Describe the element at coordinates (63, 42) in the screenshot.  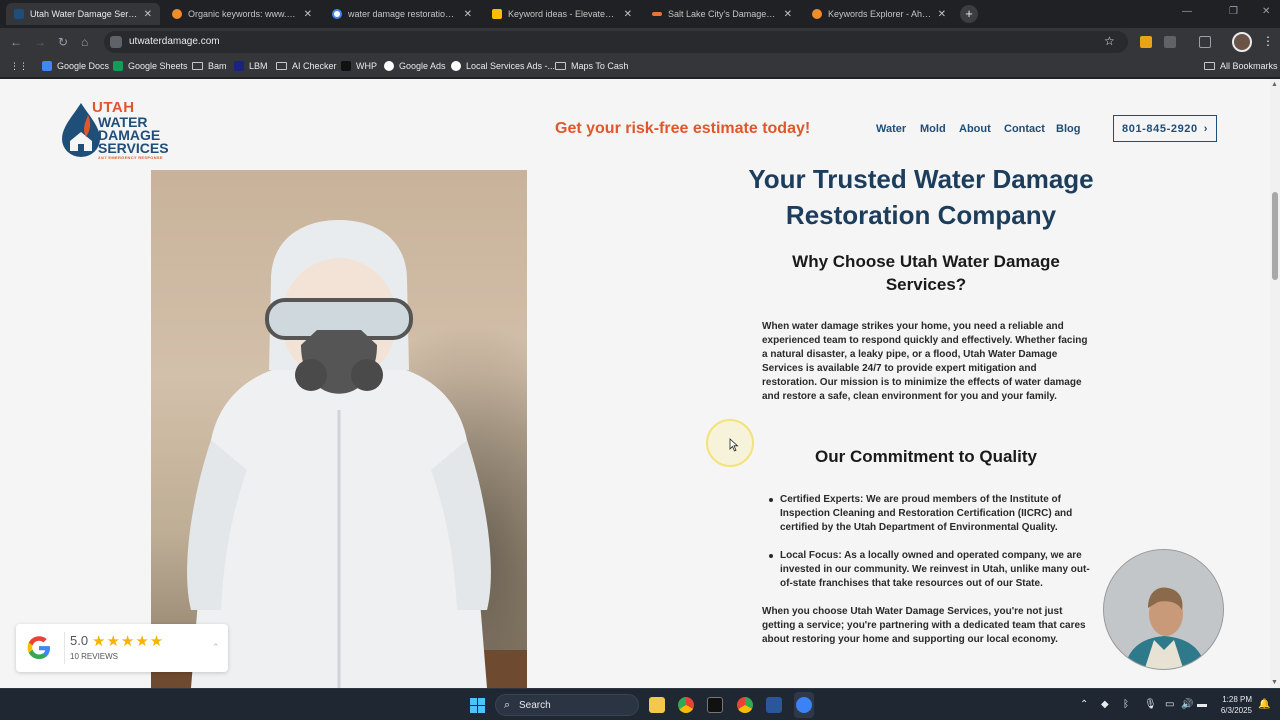
I see `reload-icon: ↻` at that location.